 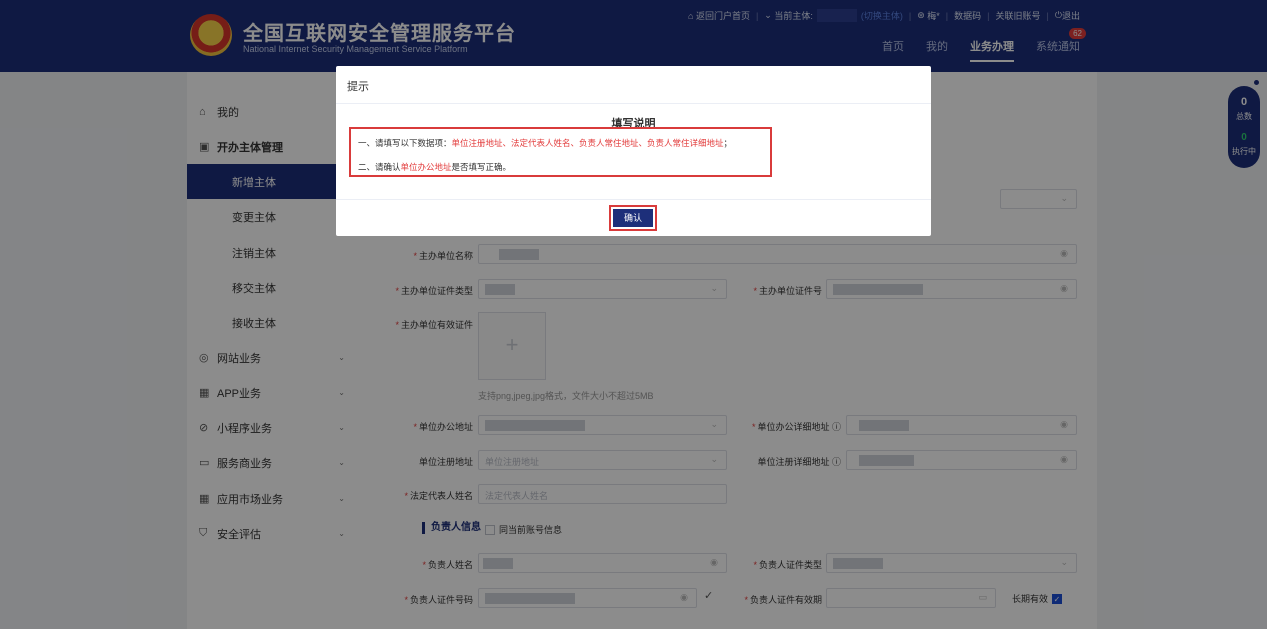 I want to click on confirm-highlight: 确认, so click(x=633, y=218).